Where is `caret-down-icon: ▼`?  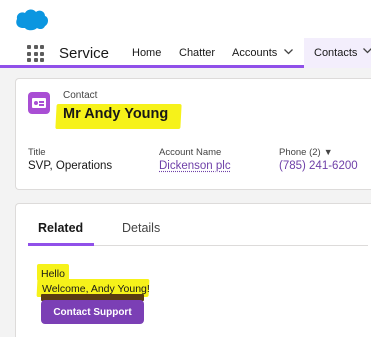
caret-down-icon: ▼ is located at coordinates (328, 152).